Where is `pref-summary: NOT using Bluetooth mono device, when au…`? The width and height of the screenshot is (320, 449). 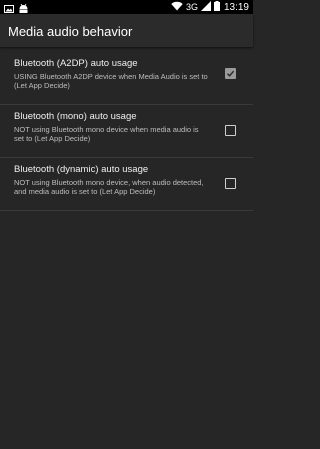
pref-summary: NOT using Bluetooth mono device, when au… is located at coordinates (109, 187).